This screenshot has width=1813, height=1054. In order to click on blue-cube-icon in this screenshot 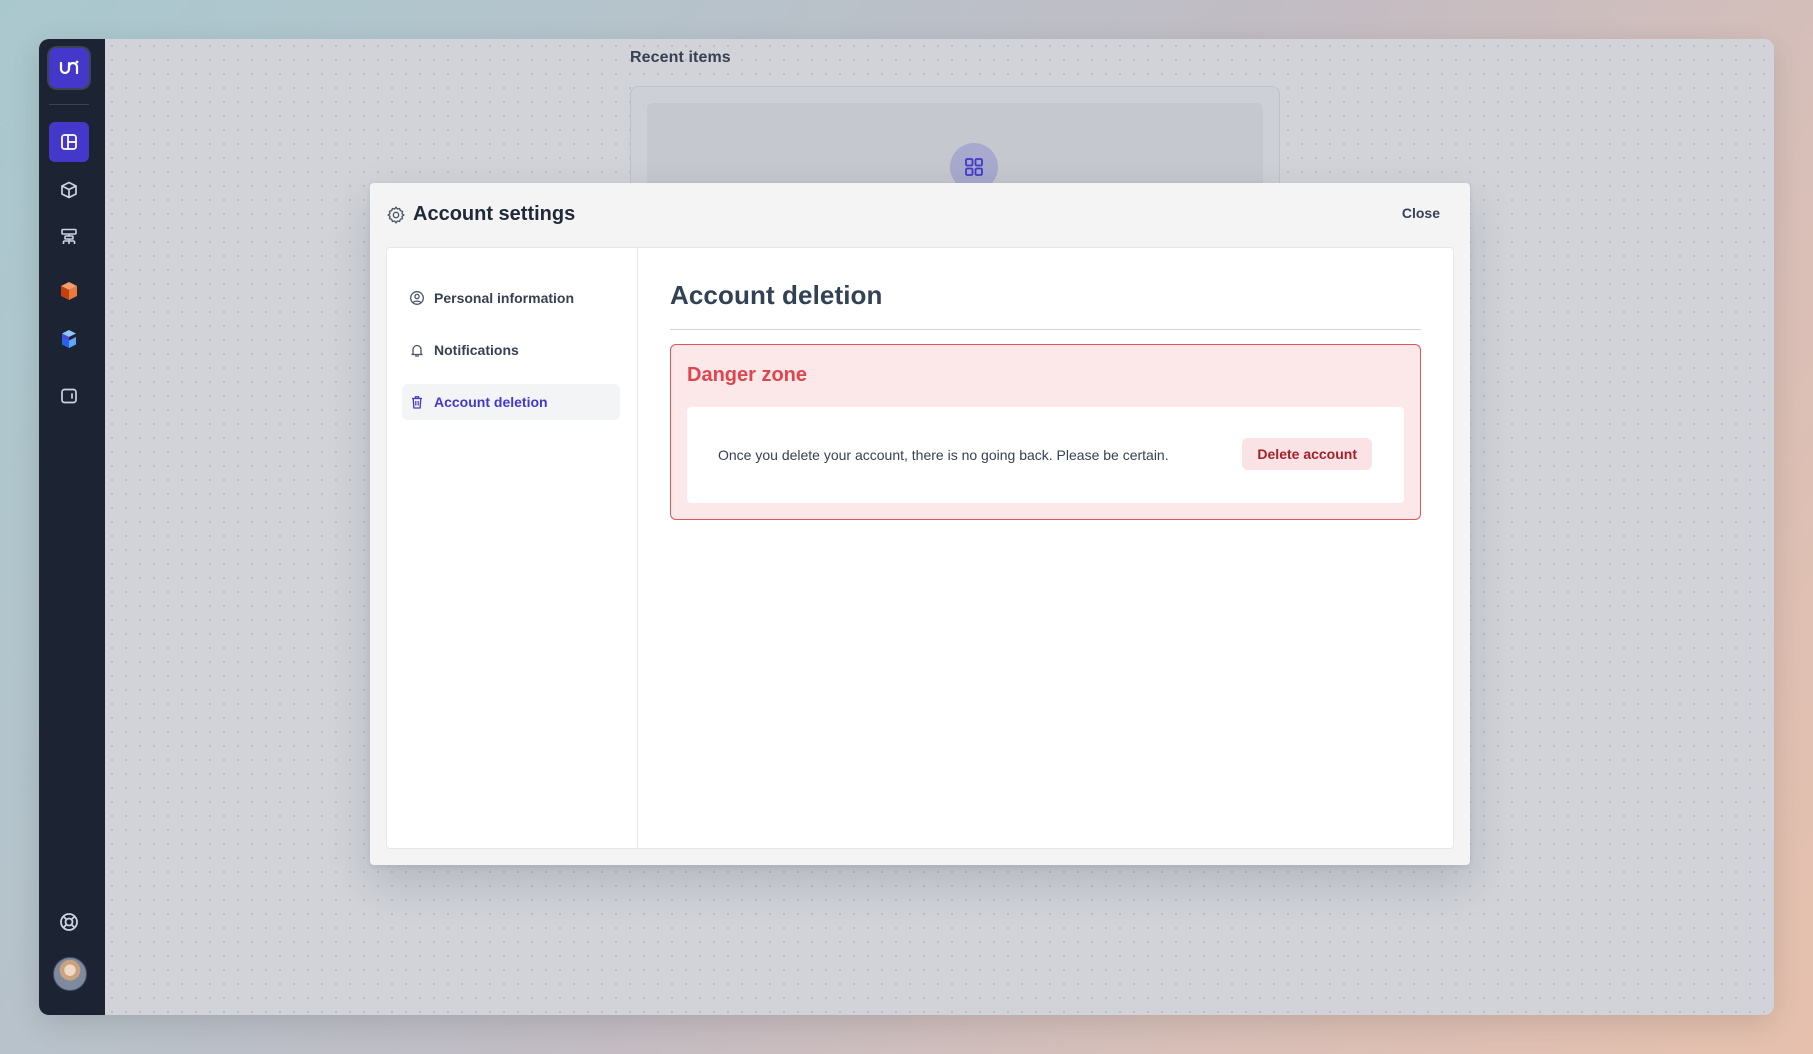, I will do `click(69, 339)`.